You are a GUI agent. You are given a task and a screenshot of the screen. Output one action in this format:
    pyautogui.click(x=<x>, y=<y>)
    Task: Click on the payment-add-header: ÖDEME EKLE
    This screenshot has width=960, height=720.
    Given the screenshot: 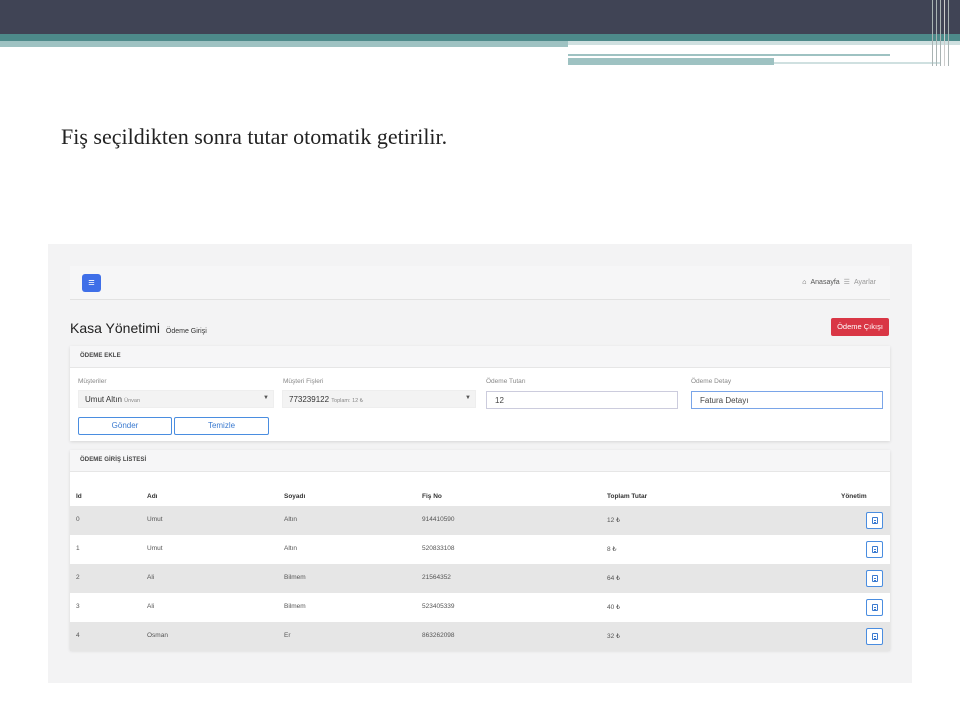 What is the action you would take?
    pyautogui.click(x=480, y=357)
    